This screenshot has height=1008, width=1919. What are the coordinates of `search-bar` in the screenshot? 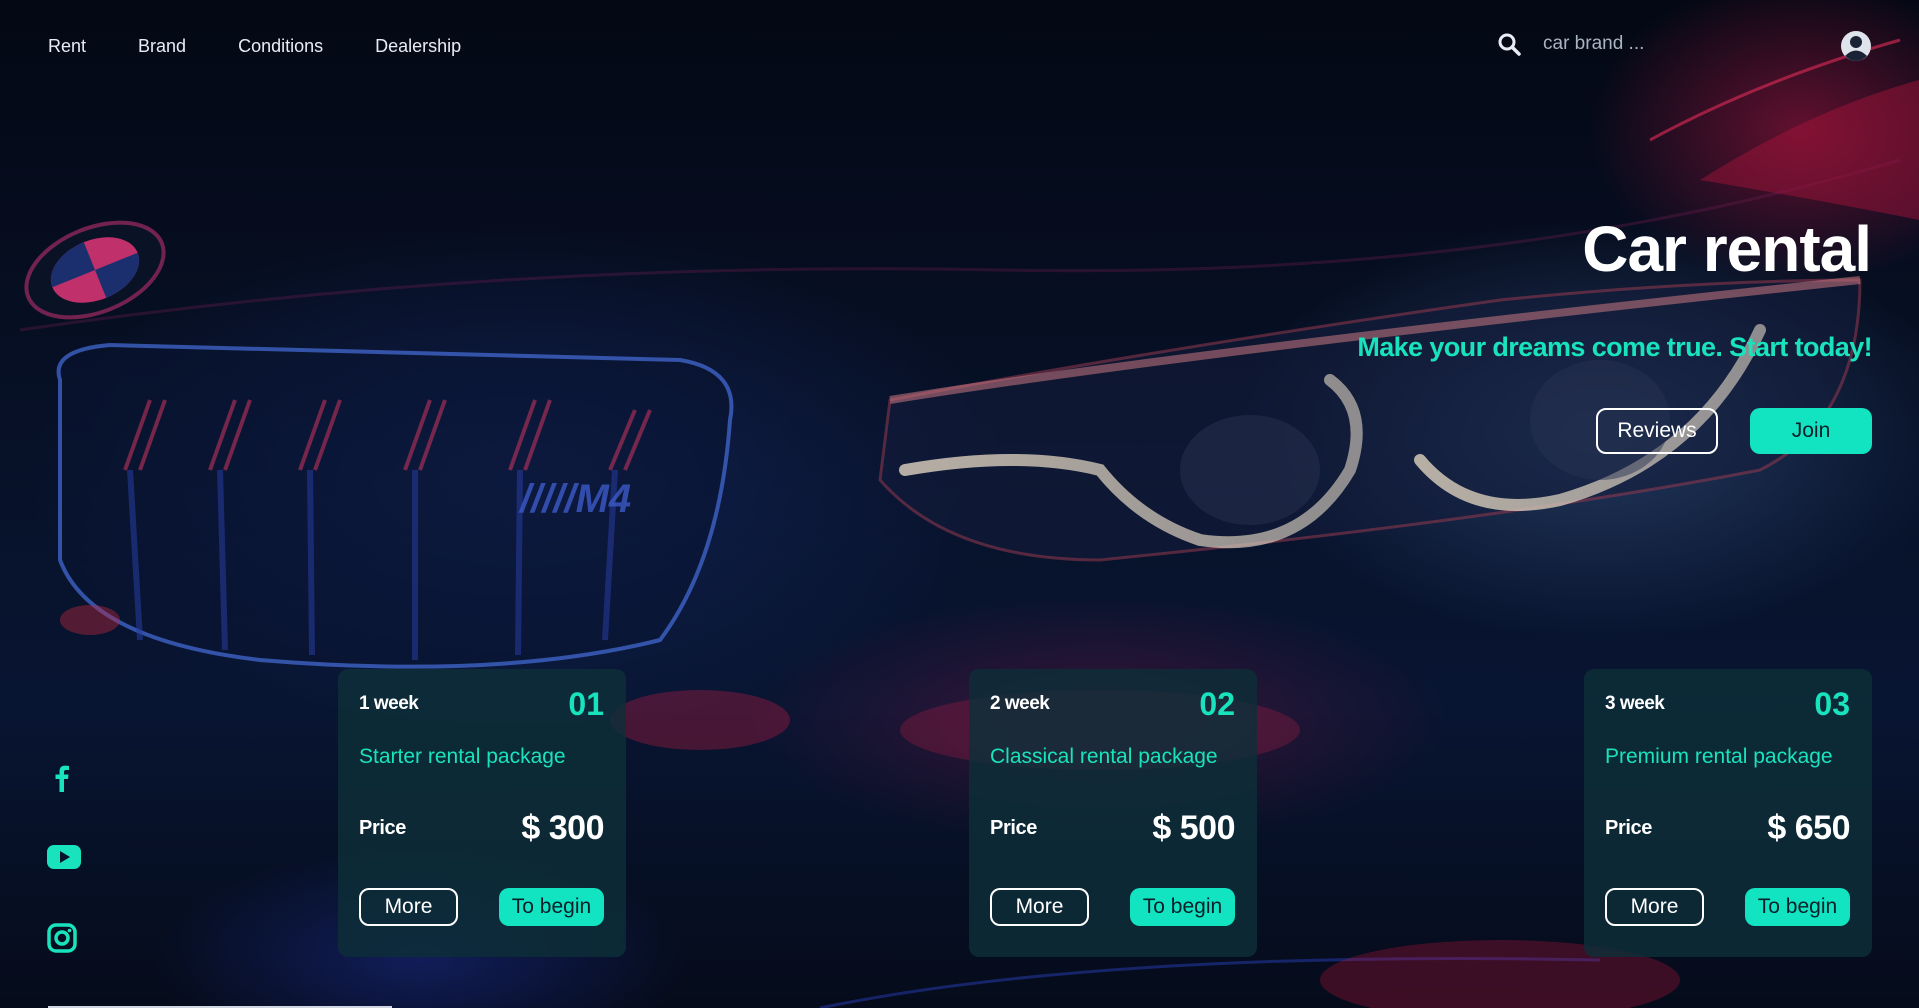 It's located at (1611, 44).